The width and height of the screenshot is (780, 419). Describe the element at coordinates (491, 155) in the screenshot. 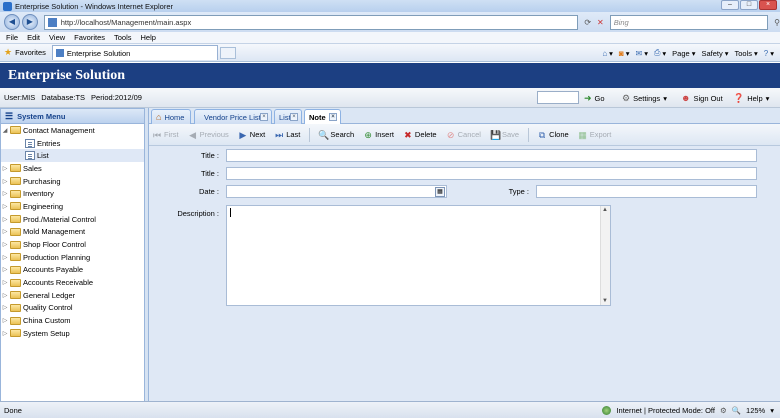

I see `title-input` at that location.